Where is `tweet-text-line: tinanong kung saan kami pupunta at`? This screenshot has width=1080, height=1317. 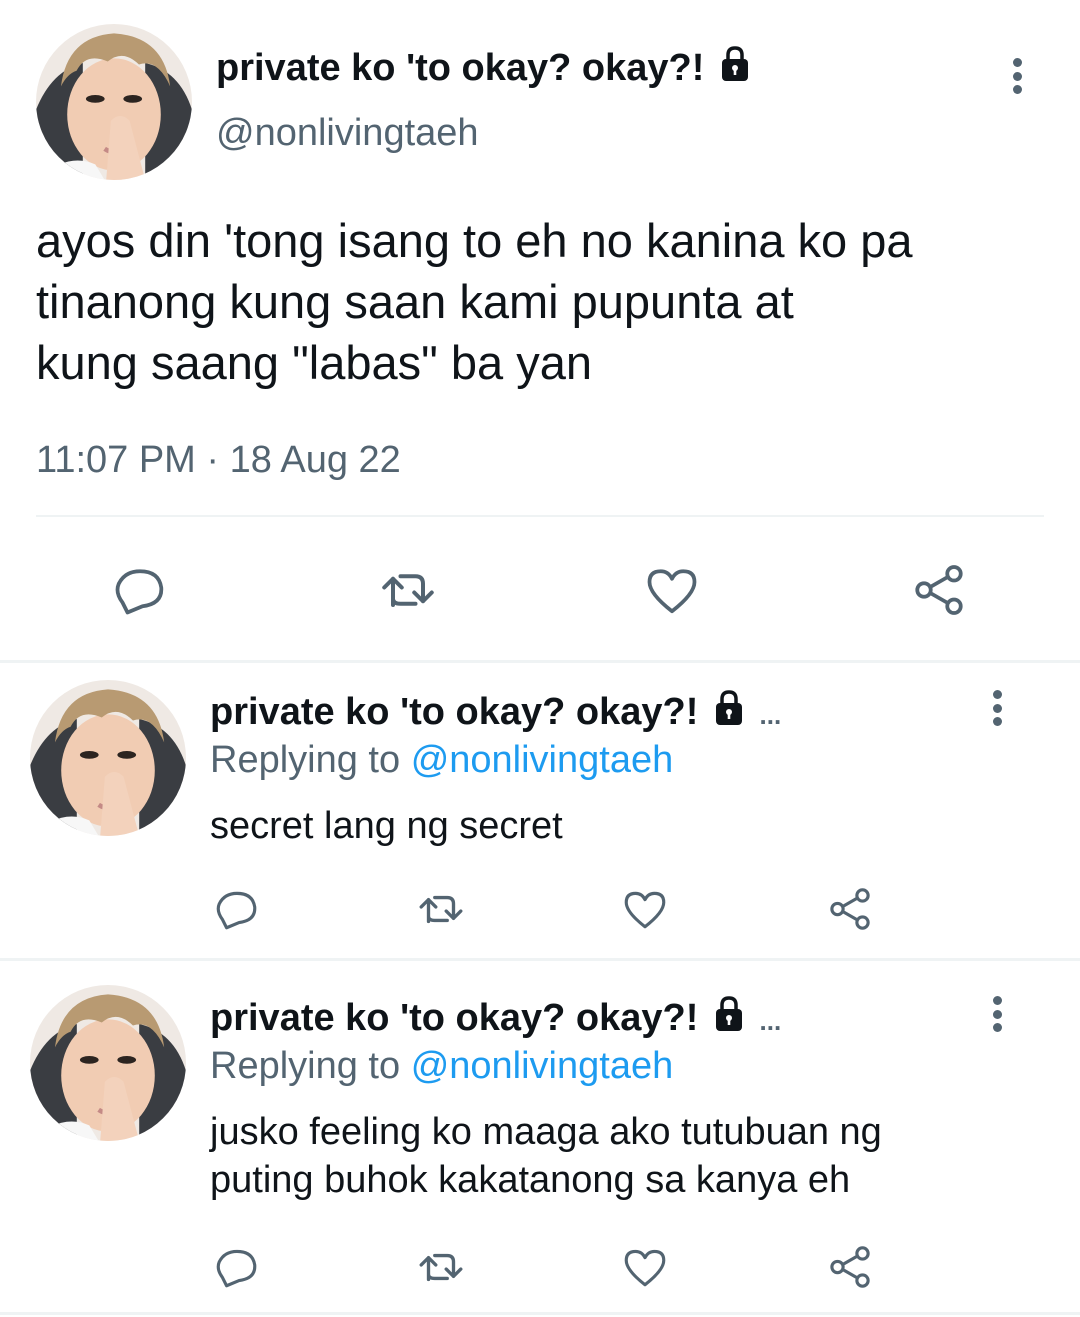 tweet-text-line: tinanong kung saan kami pupunta at is located at coordinates (415, 301).